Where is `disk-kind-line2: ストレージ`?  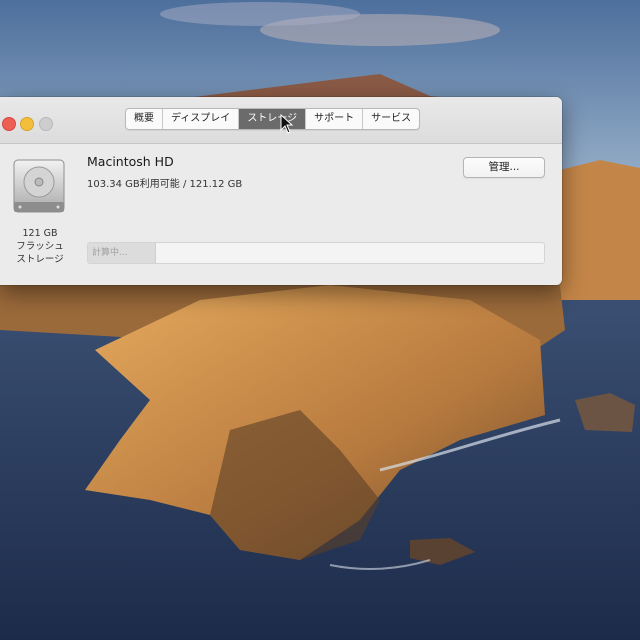 disk-kind-line2: ストレージ is located at coordinates (40, 259).